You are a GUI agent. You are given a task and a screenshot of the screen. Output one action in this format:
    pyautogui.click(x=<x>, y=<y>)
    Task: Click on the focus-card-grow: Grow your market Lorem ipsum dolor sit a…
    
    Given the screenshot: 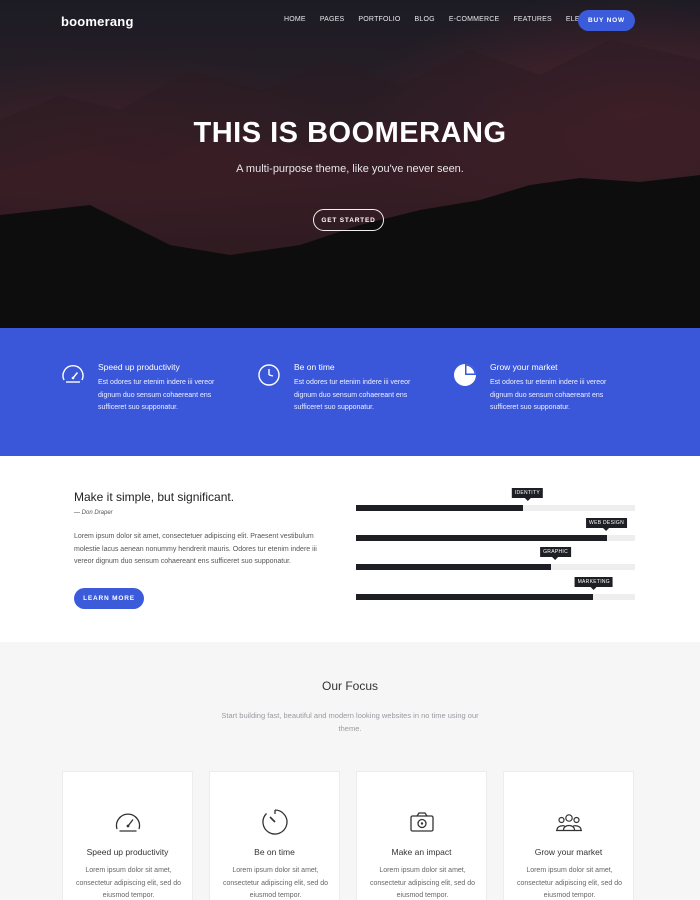 What is the action you would take?
    pyautogui.click(x=568, y=835)
    